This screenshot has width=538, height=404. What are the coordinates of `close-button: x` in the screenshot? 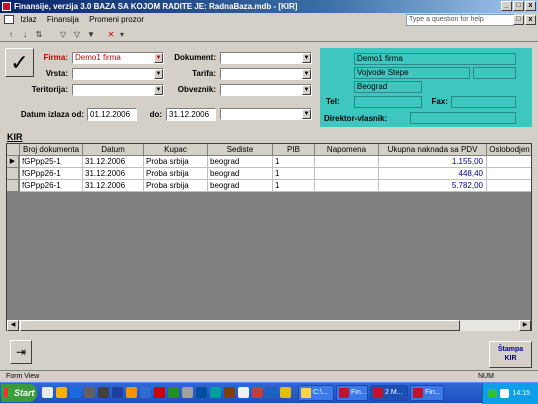 It's located at (530, 6).